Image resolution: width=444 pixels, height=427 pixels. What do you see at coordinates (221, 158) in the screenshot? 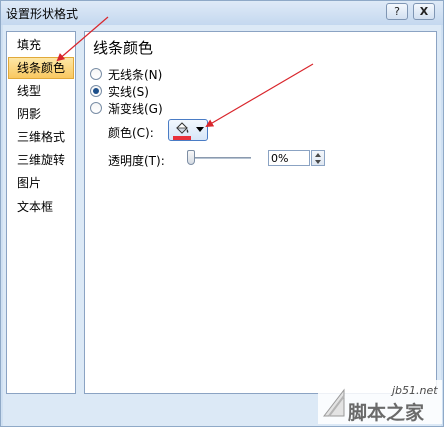
I see `transparency-slider-track` at bounding box center [221, 158].